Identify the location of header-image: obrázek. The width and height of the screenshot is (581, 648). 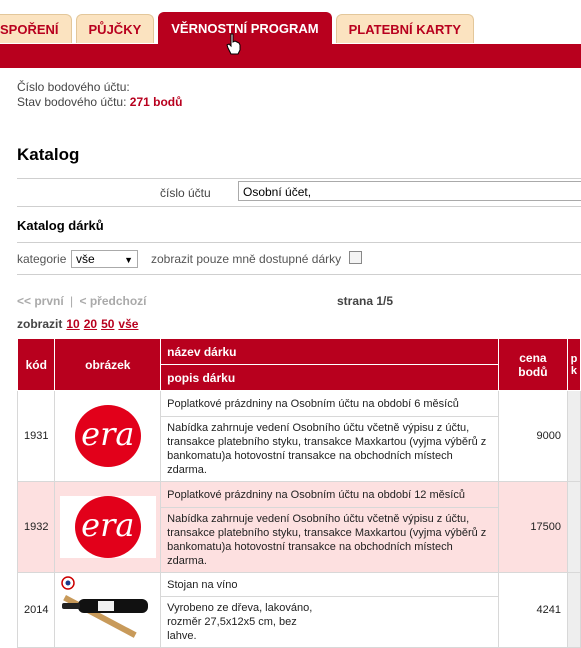
(108, 364).